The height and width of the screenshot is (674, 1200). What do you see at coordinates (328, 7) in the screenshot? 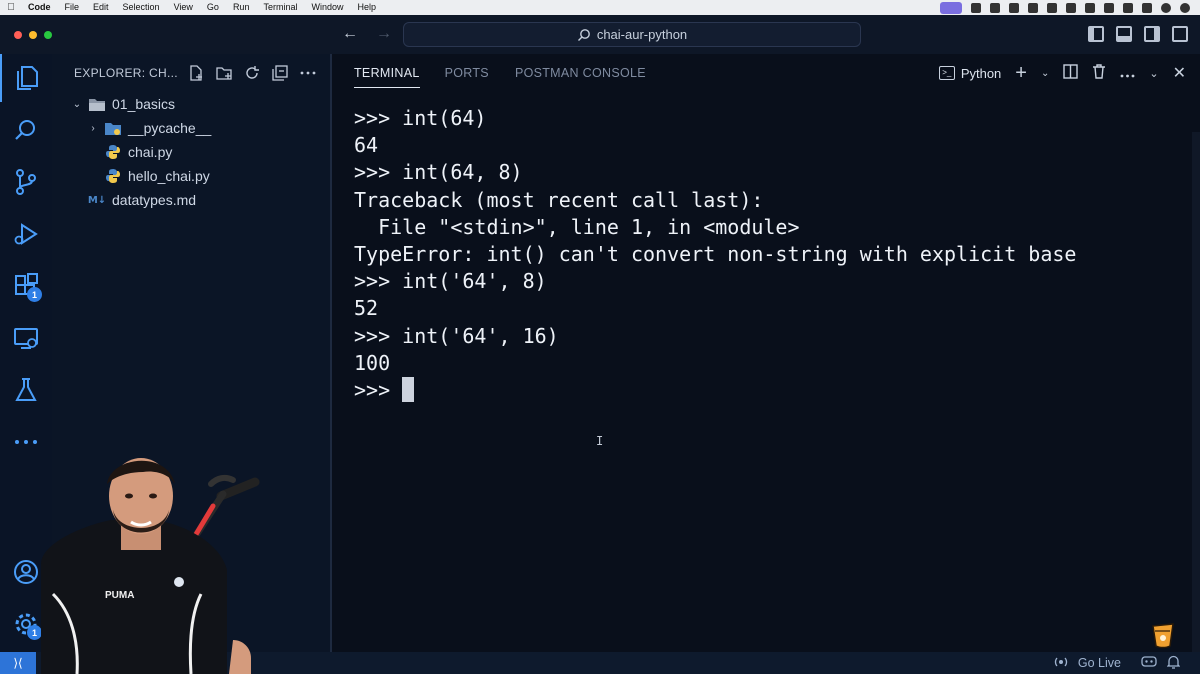
I see `menu-window: Window` at bounding box center [328, 7].